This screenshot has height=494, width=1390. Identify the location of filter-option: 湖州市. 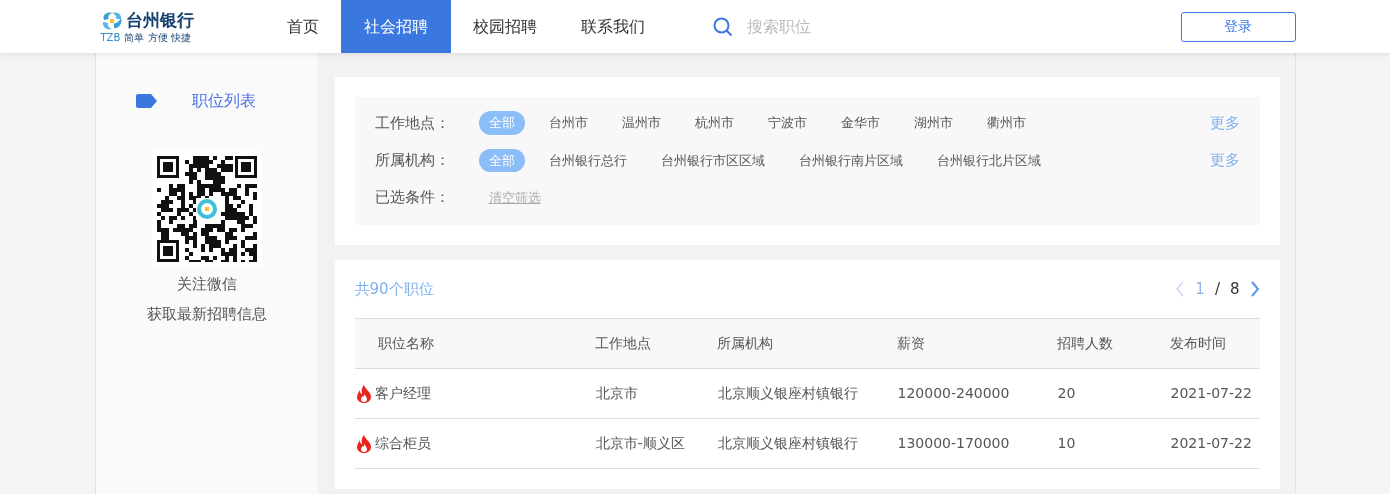
(933, 123).